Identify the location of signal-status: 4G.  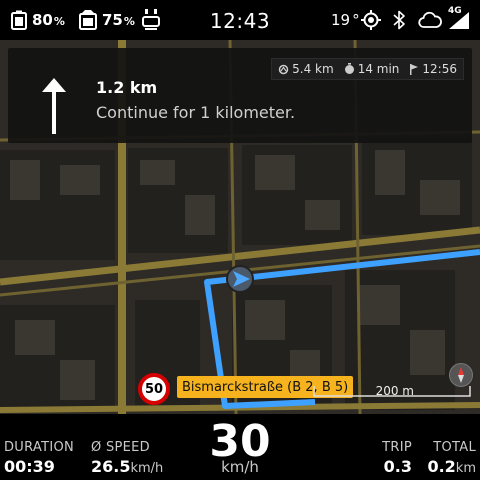
(459, 20).